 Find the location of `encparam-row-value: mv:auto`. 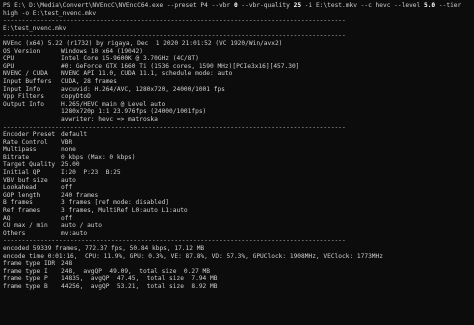

encparam-row-value: mv:auto is located at coordinates (74, 233).